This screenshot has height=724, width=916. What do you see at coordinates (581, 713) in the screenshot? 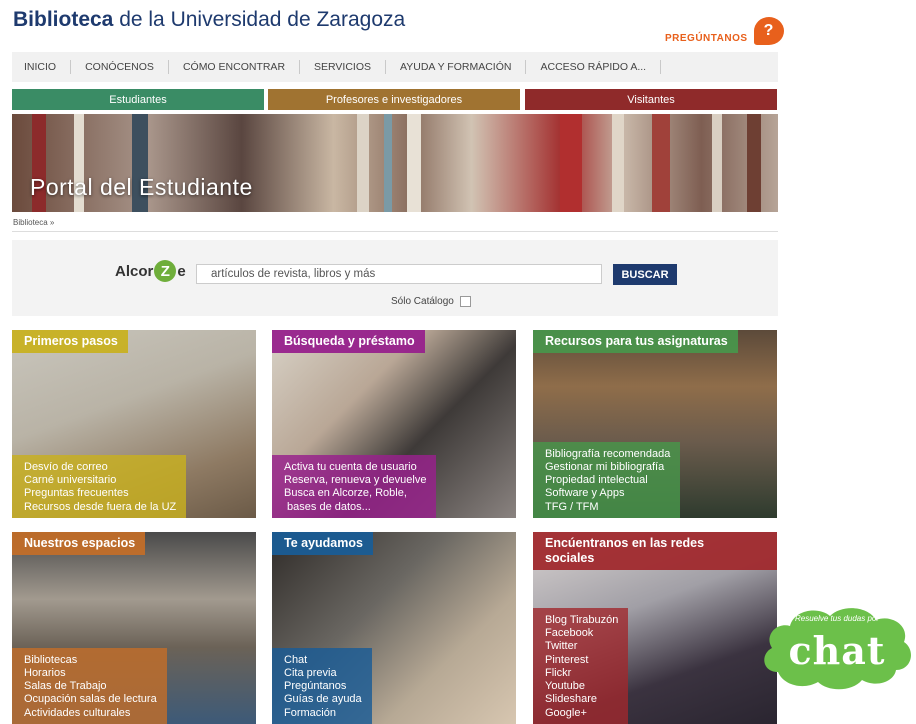
I see `card-link: Google+` at bounding box center [581, 713].